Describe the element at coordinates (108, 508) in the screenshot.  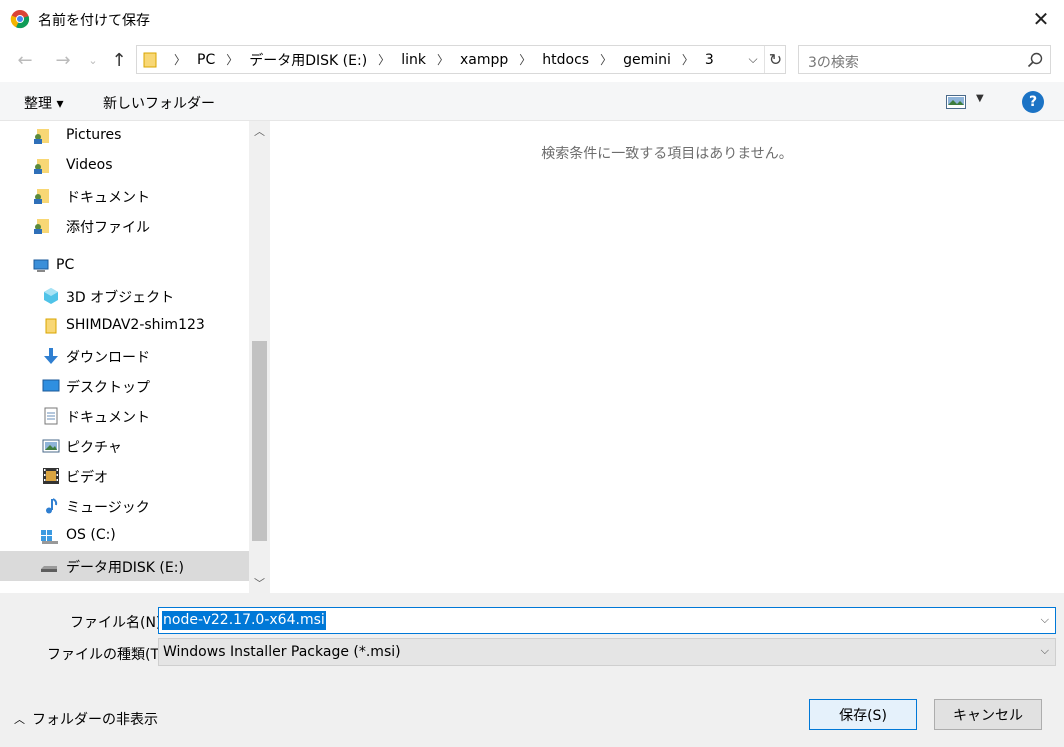
I see `sidebar-item-label: ミュージック` at that location.